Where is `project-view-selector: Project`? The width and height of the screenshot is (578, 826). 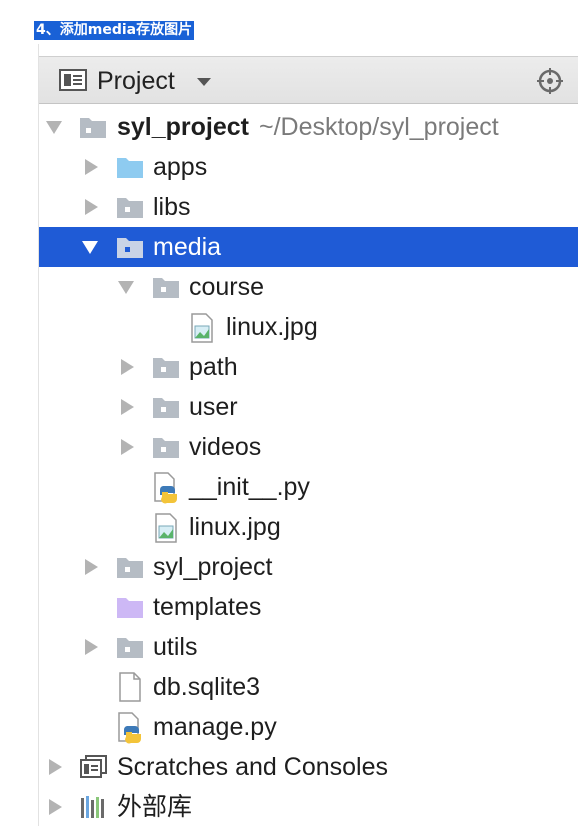 project-view-selector: Project is located at coordinates (136, 81).